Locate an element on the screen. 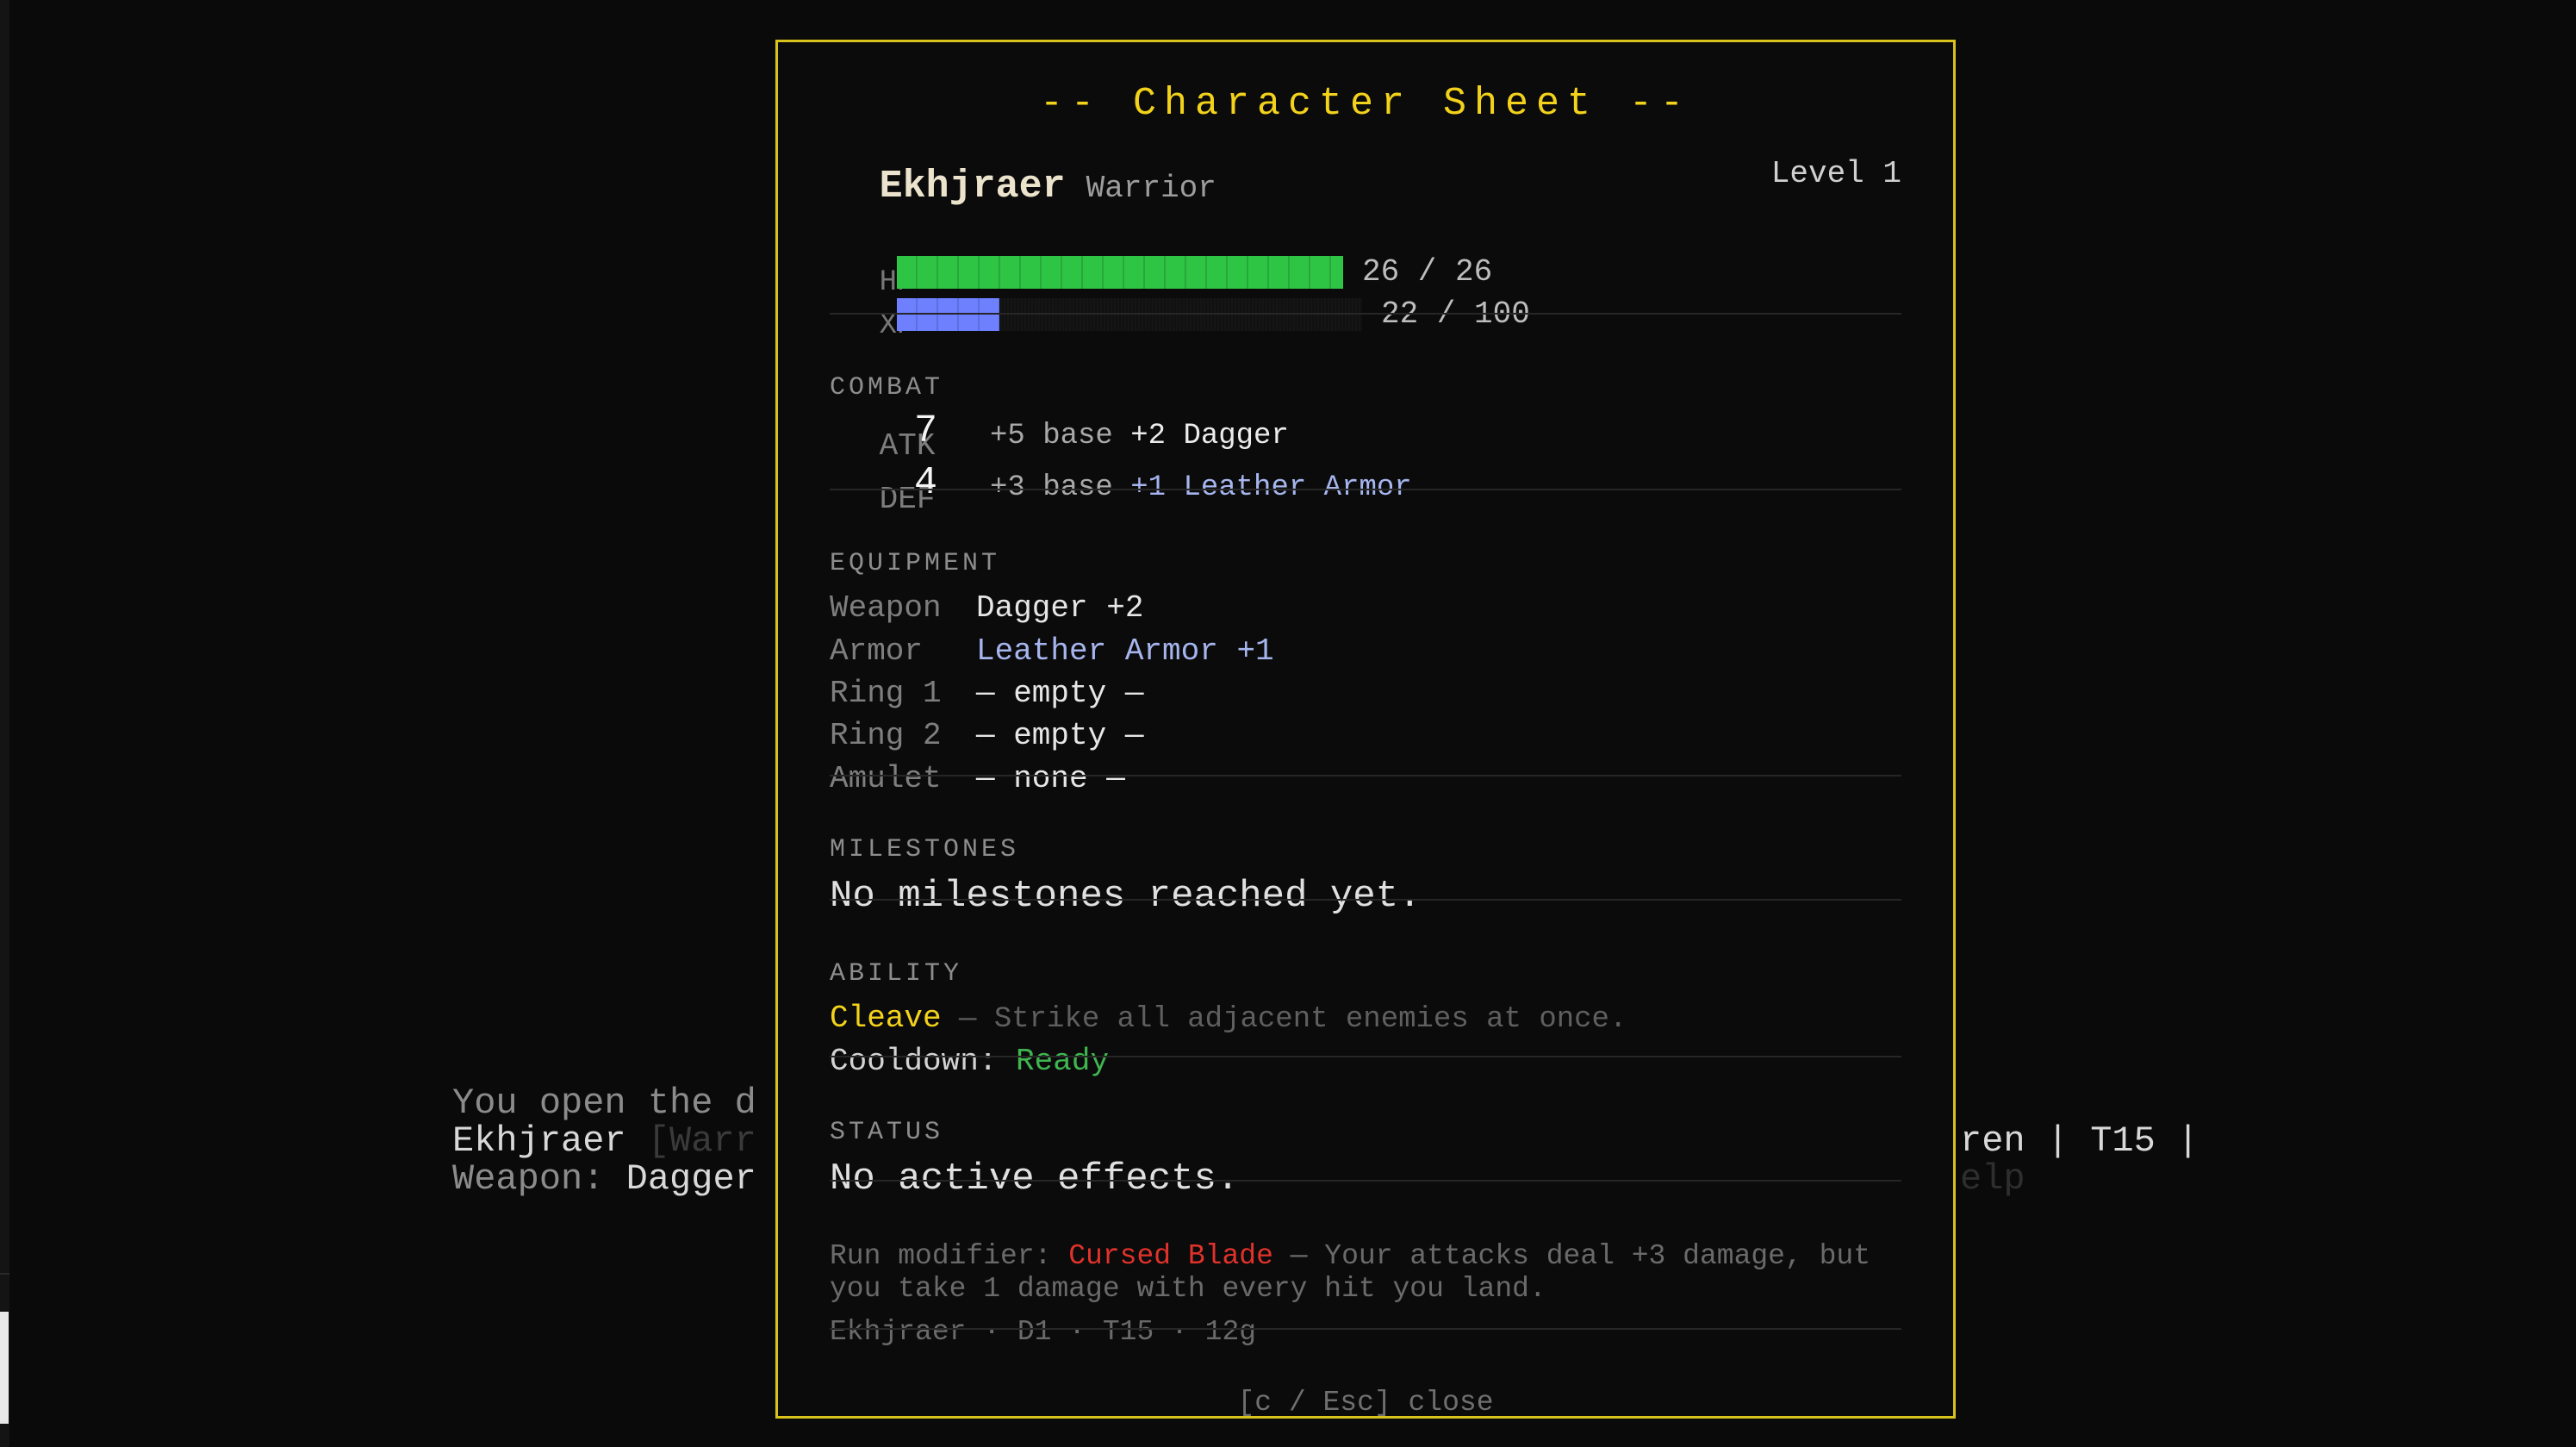  status-text: No active effects. is located at coordinates (1035, 1179).